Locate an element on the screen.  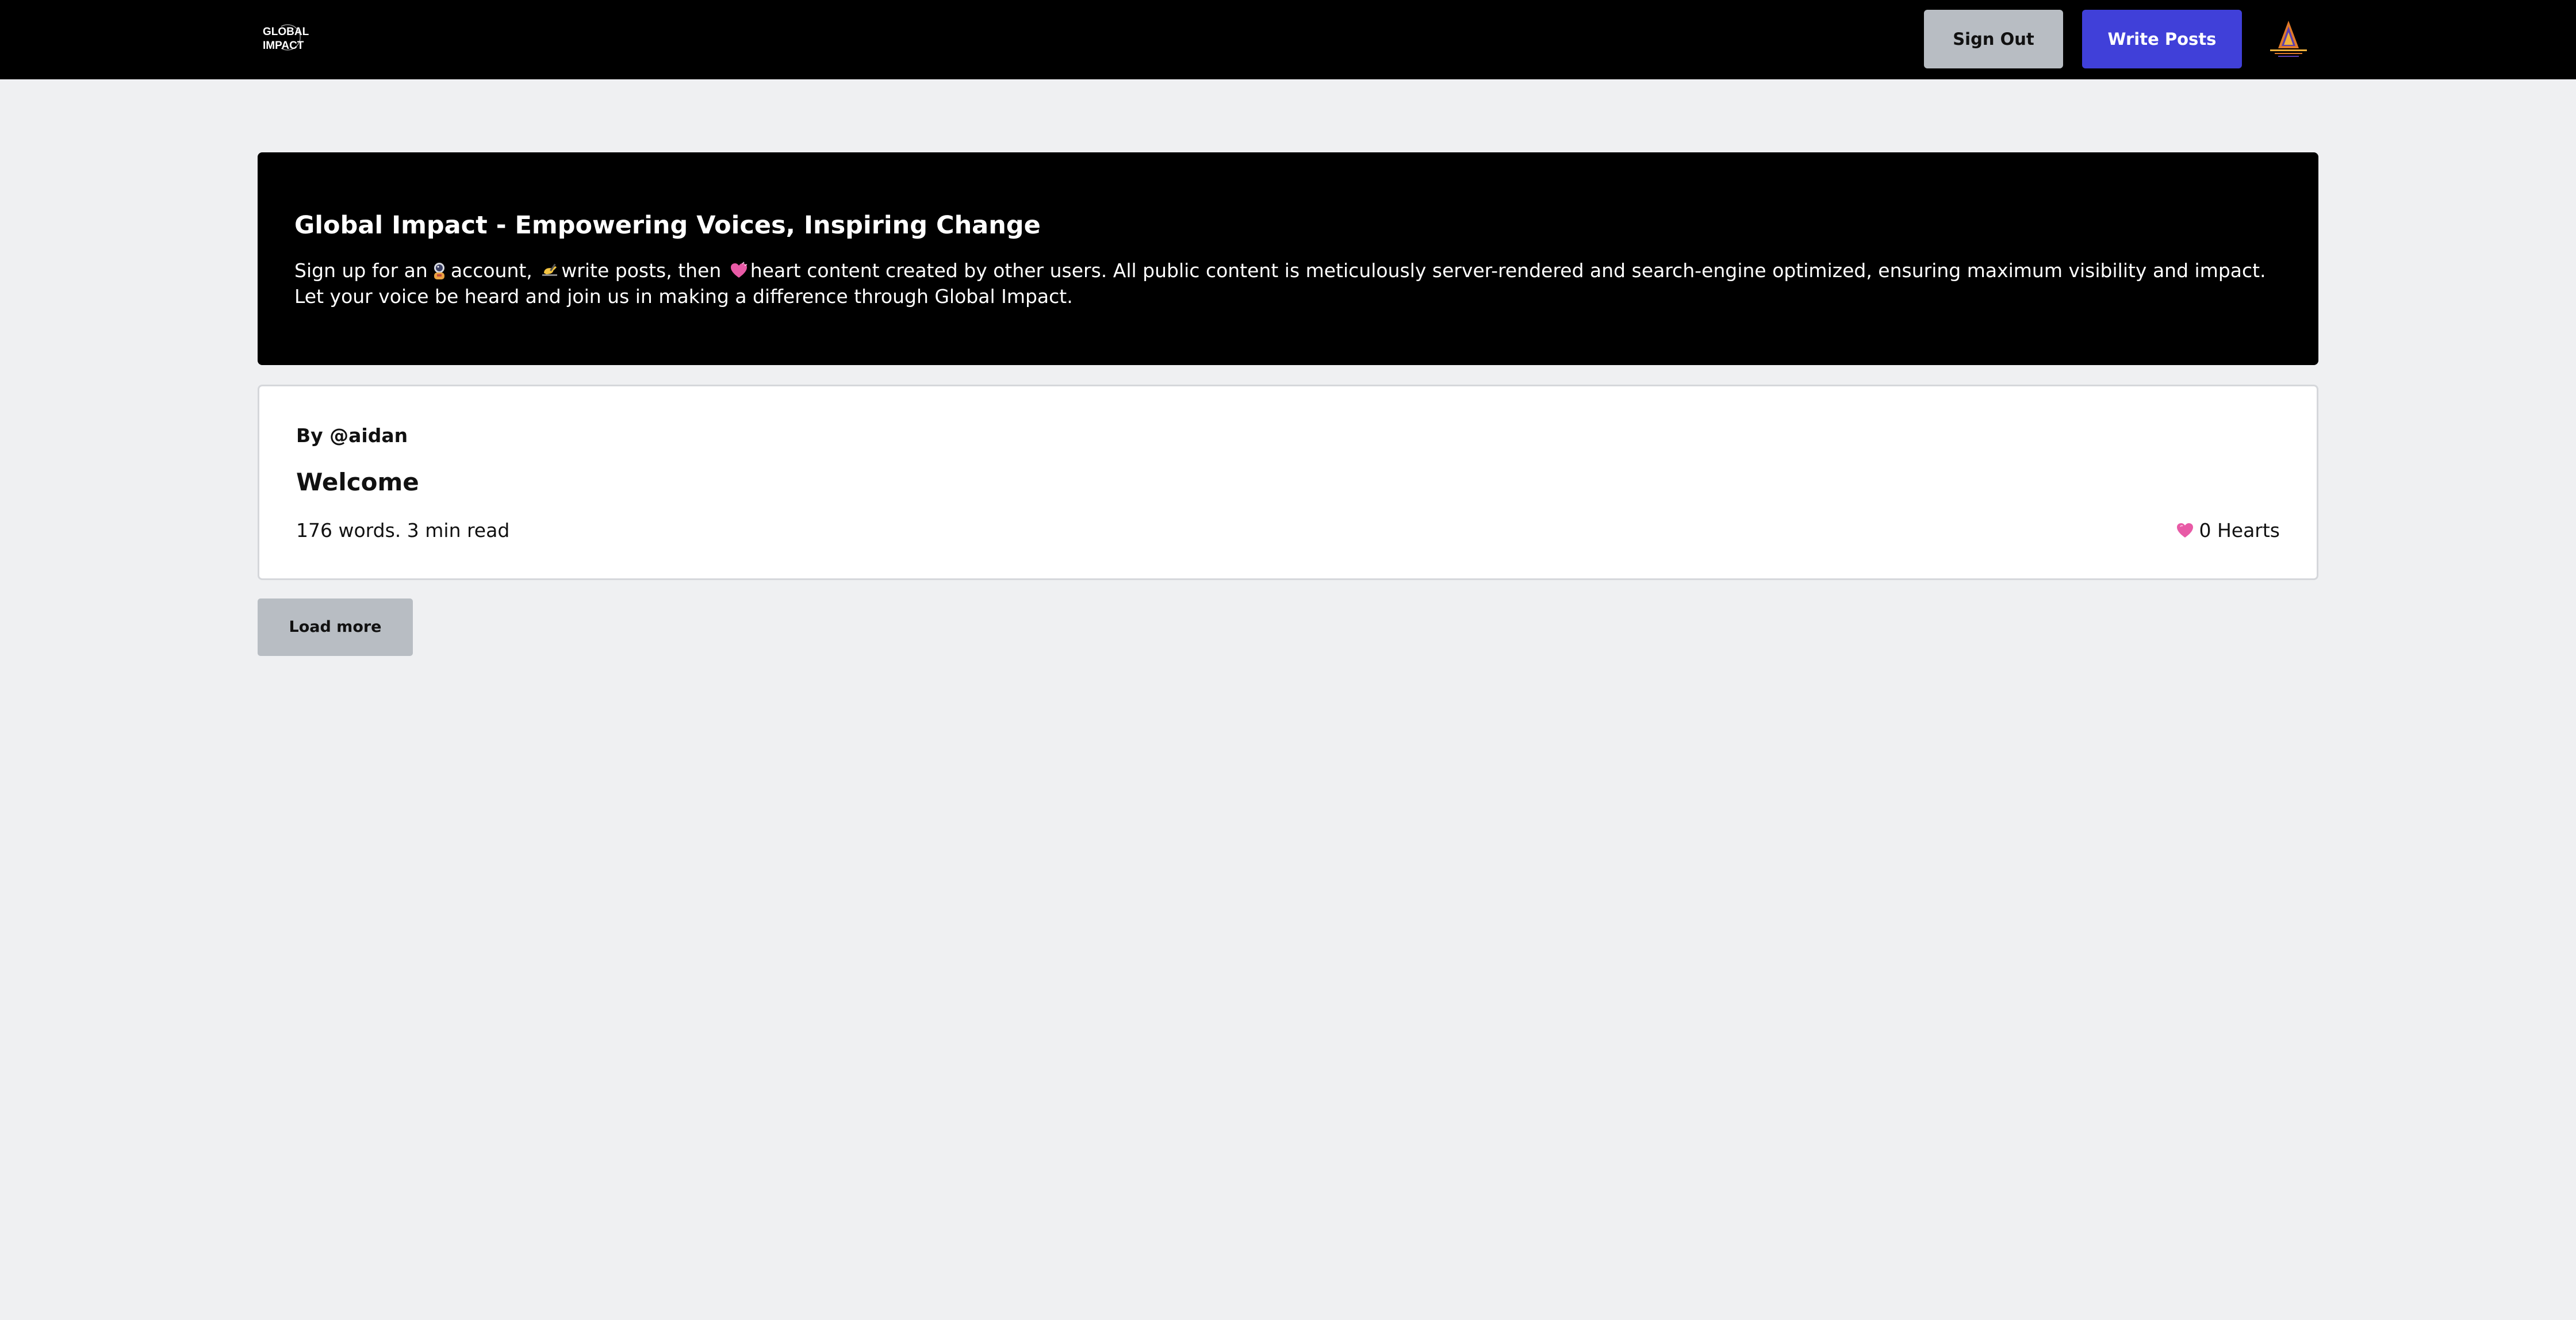
post-reading-meta: 176 words. 3 min read is located at coordinates (403, 530).